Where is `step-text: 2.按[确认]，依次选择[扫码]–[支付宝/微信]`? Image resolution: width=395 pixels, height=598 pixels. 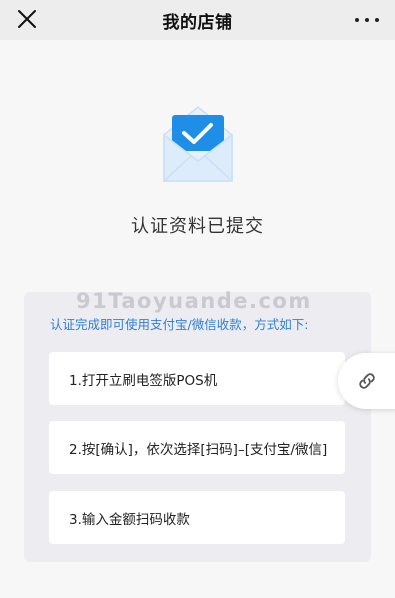 step-text: 2.按[确认]，依次选择[扫码]–[支付宝/微信] is located at coordinates (198, 449).